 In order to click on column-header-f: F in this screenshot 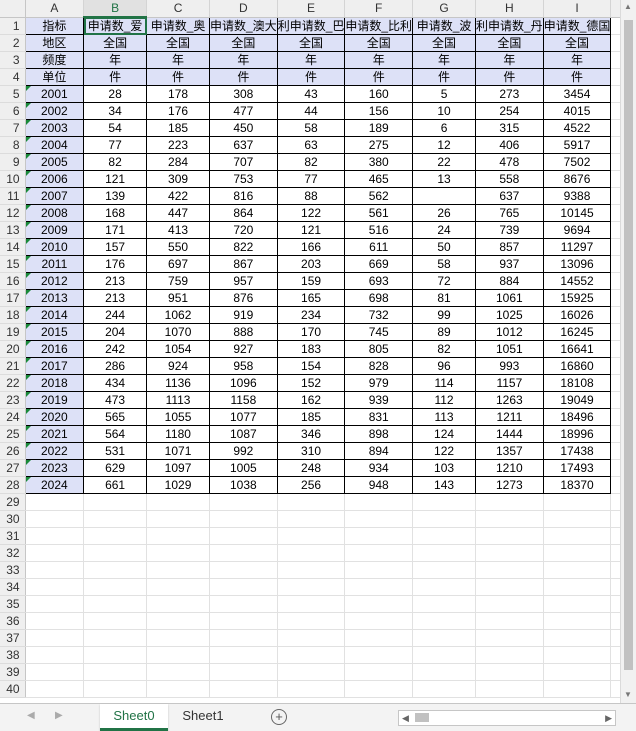, I will do `click(379, 9)`.